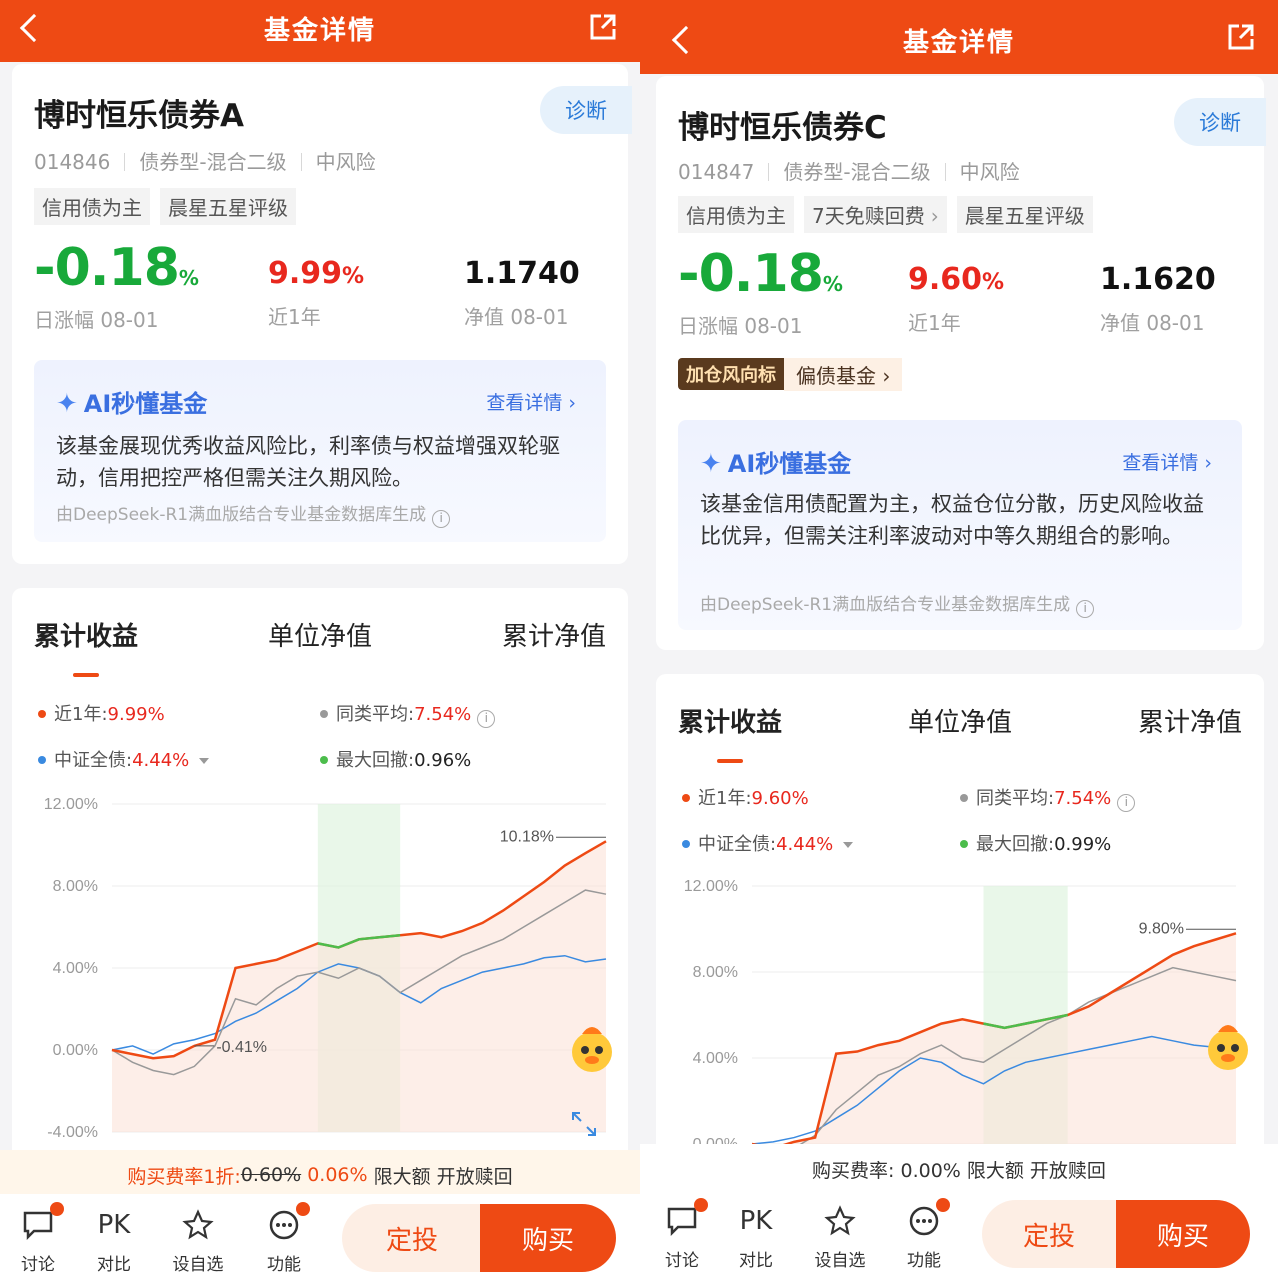  What do you see at coordinates (408, 714) in the screenshot?
I see `legend-peer-average: 同类平均:7.54% i` at bounding box center [408, 714].